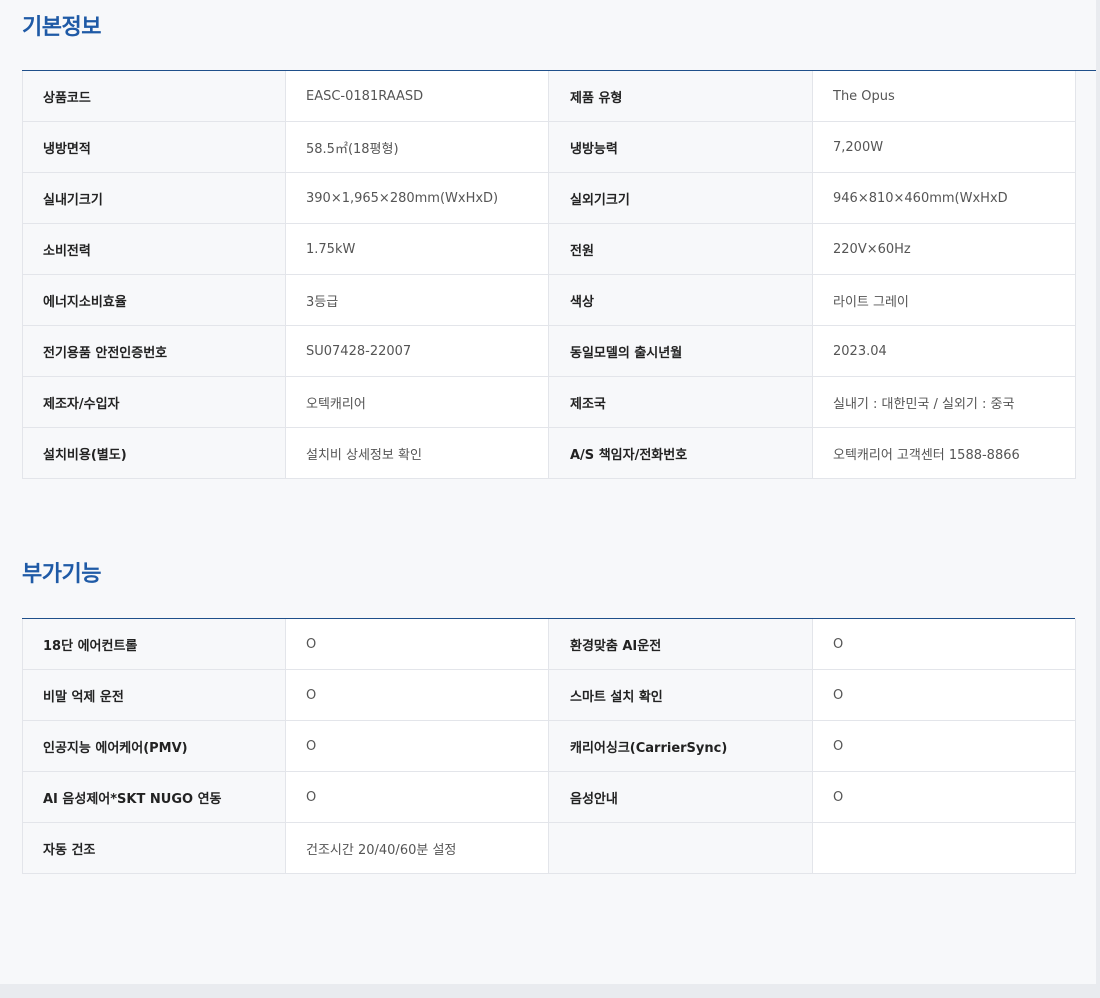 The height and width of the screenshot is (998, 1100). I want to click on panel-bottom-strip, so click(550, 991).